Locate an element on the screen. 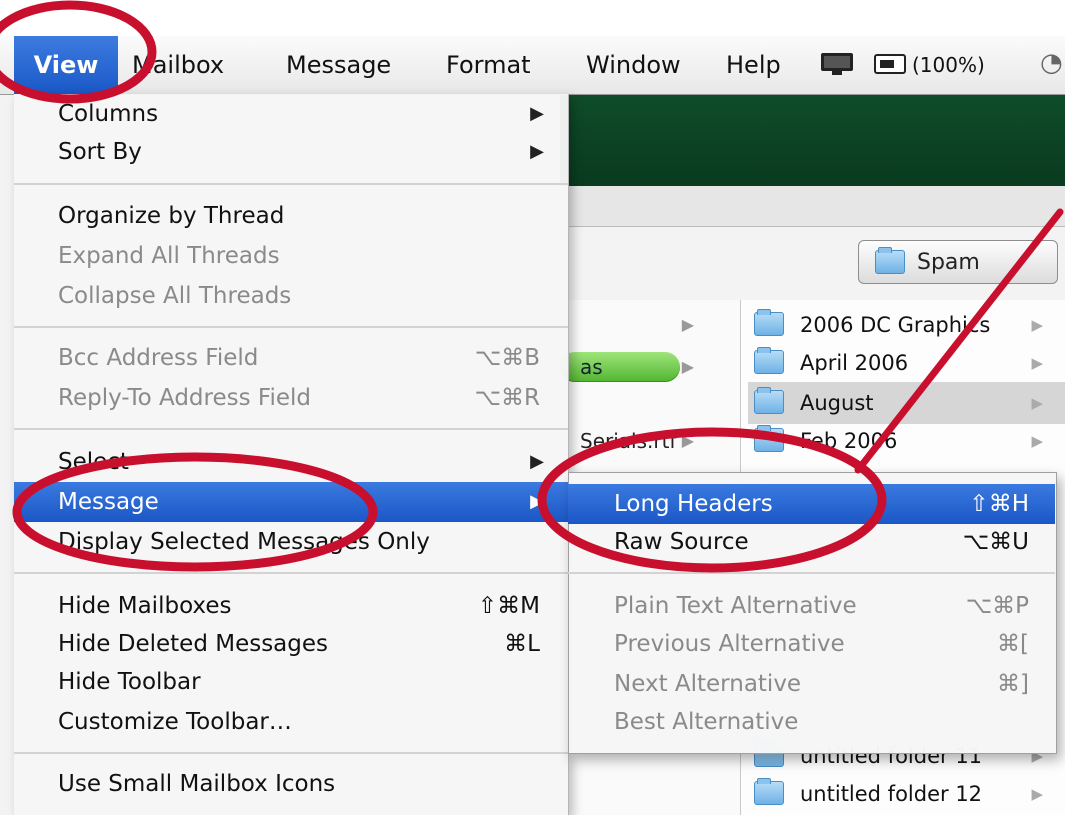 The width and height of the screenshot is (1065, 815). menu-window: Window is located at coordinates (633, 65).